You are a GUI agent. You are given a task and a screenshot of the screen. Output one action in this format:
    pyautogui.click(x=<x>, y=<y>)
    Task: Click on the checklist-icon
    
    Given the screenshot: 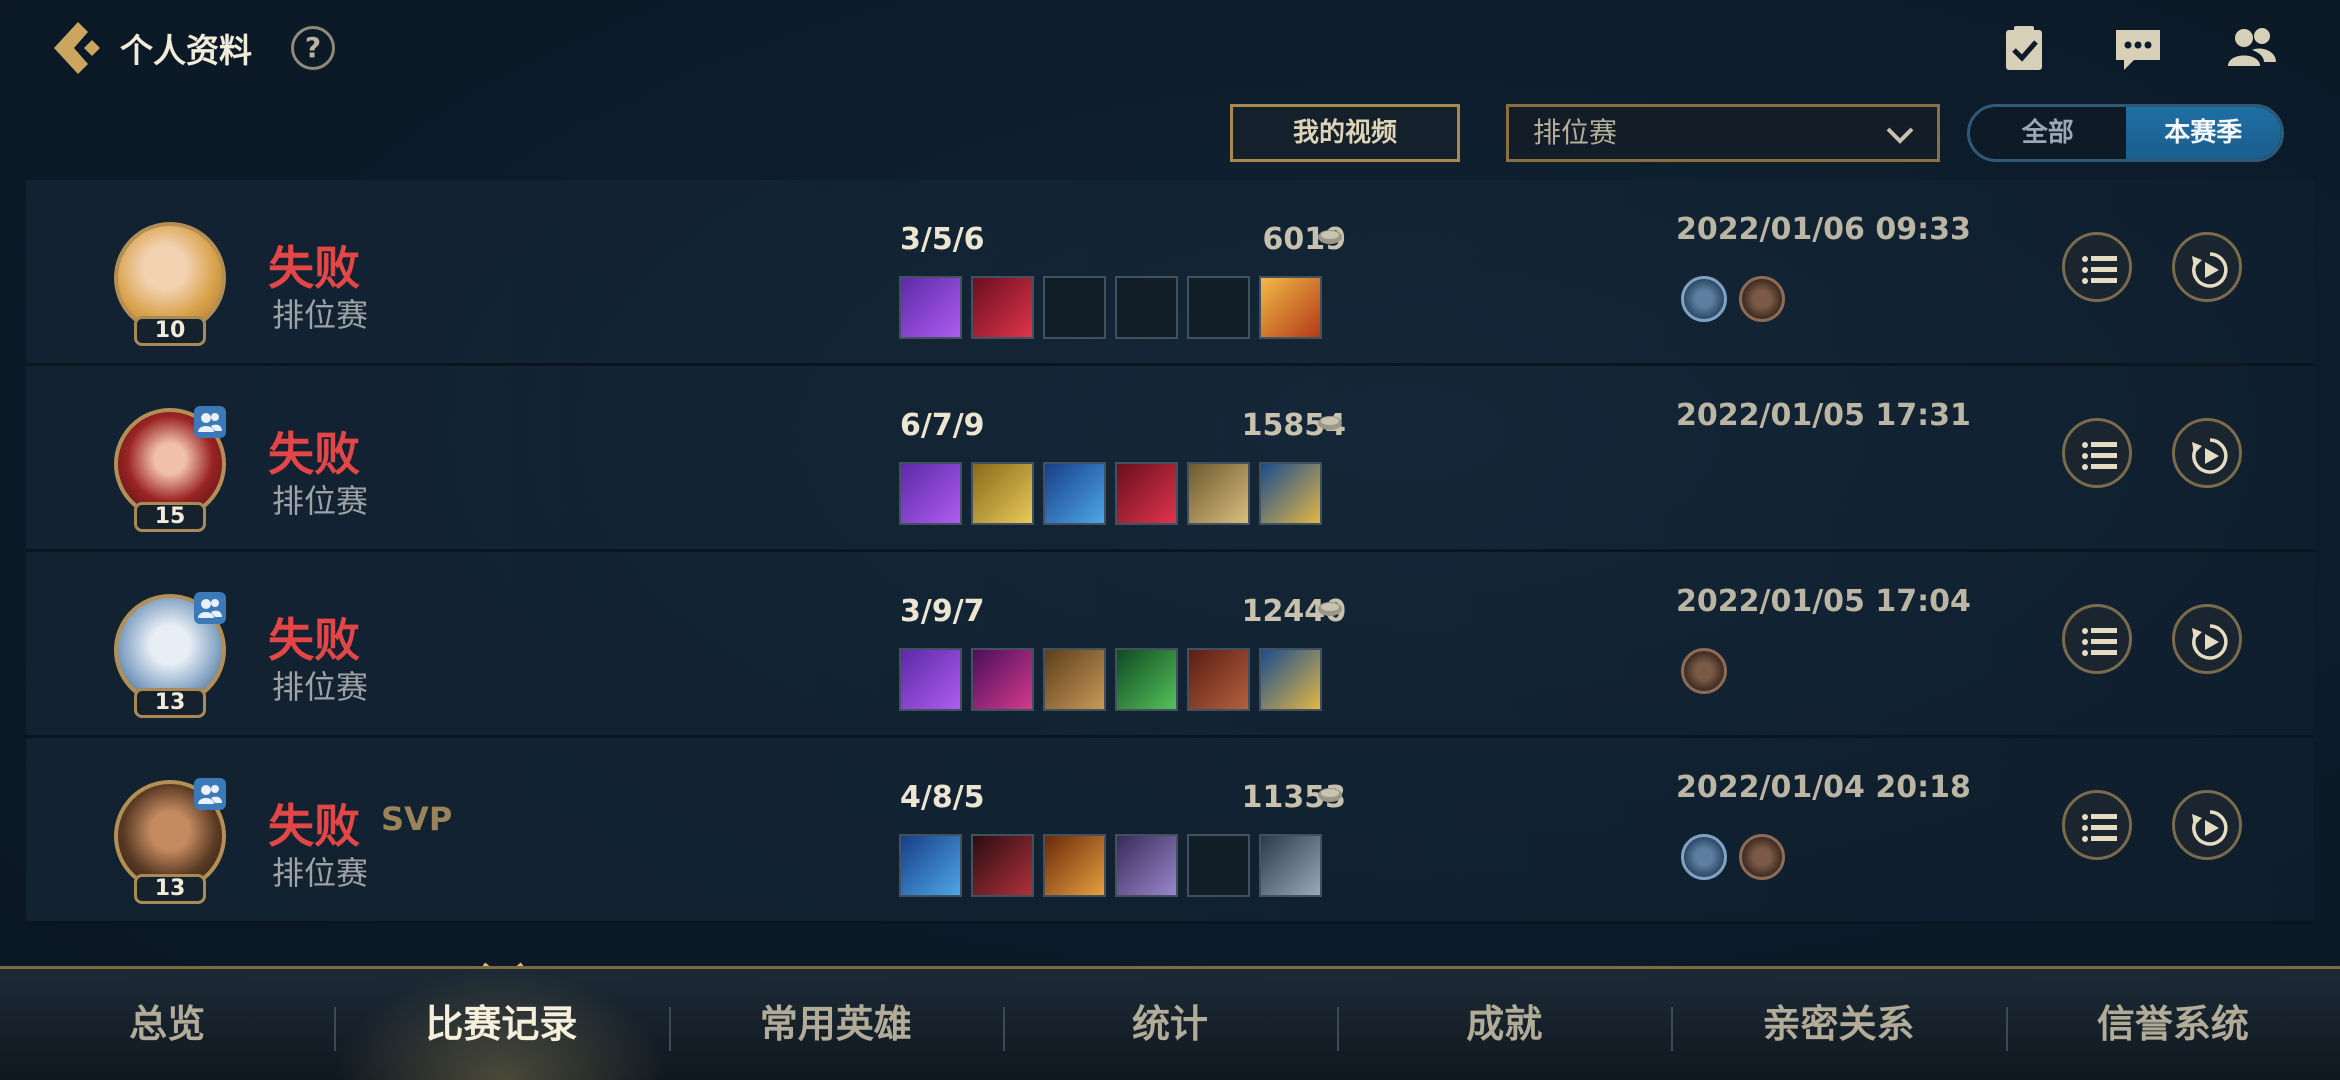 What is the action you would take?
    pyautogui.click(x=2024, y=48)
    